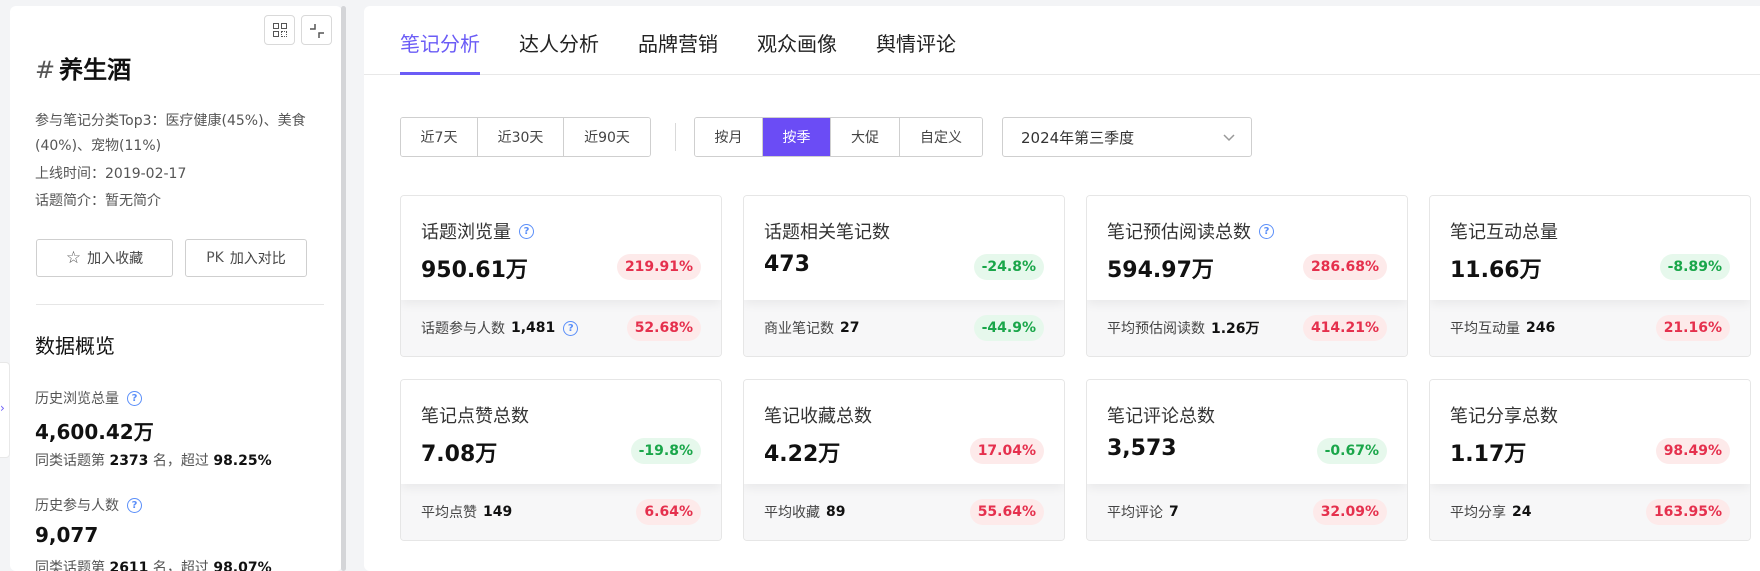 The width and height of the screenshot is (1760, 571). I want to click on metric-change-badge: 286.68%, so click(1344, 267).